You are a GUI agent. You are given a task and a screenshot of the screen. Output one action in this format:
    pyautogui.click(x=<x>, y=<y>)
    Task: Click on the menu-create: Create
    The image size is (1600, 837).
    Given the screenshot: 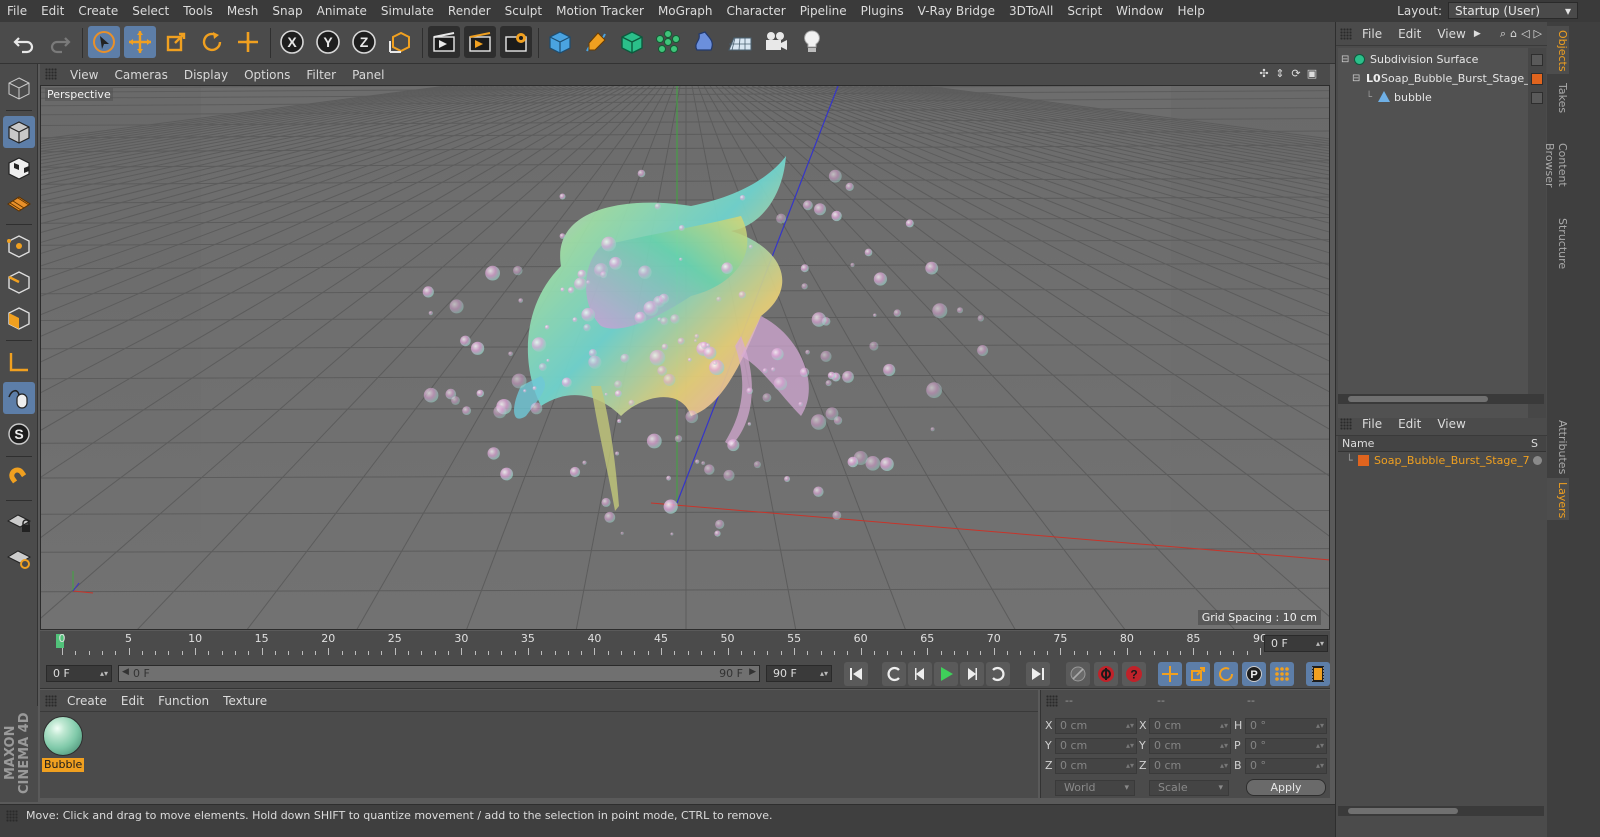 What is the action you would take?
    pyautogui.click(x=98, y=11)
    